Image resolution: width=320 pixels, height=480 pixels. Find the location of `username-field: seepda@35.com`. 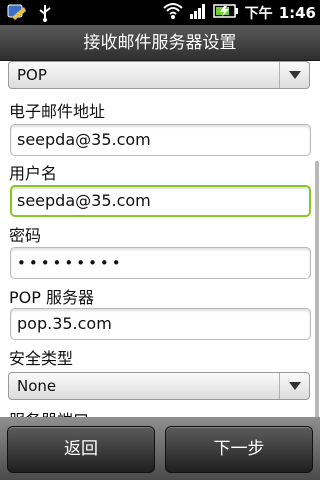

username-field: seepda@35.com is located at coordinates (160, 201).